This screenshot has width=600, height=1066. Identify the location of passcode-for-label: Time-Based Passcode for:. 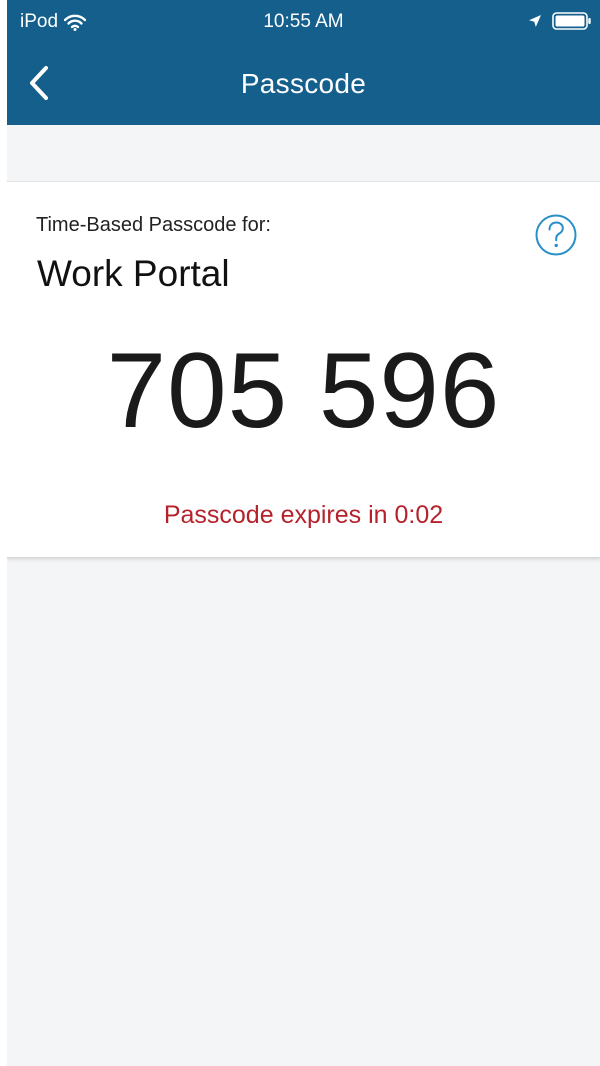
(153, 225).